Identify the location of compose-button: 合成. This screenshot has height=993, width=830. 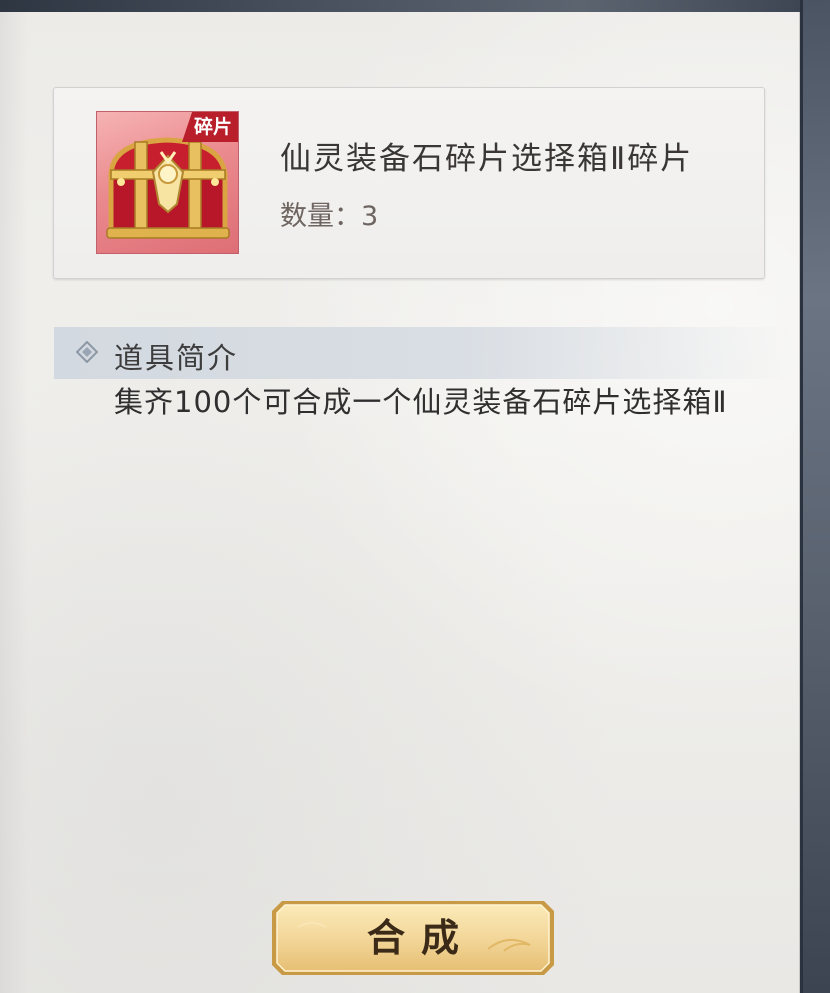
(413, 938).